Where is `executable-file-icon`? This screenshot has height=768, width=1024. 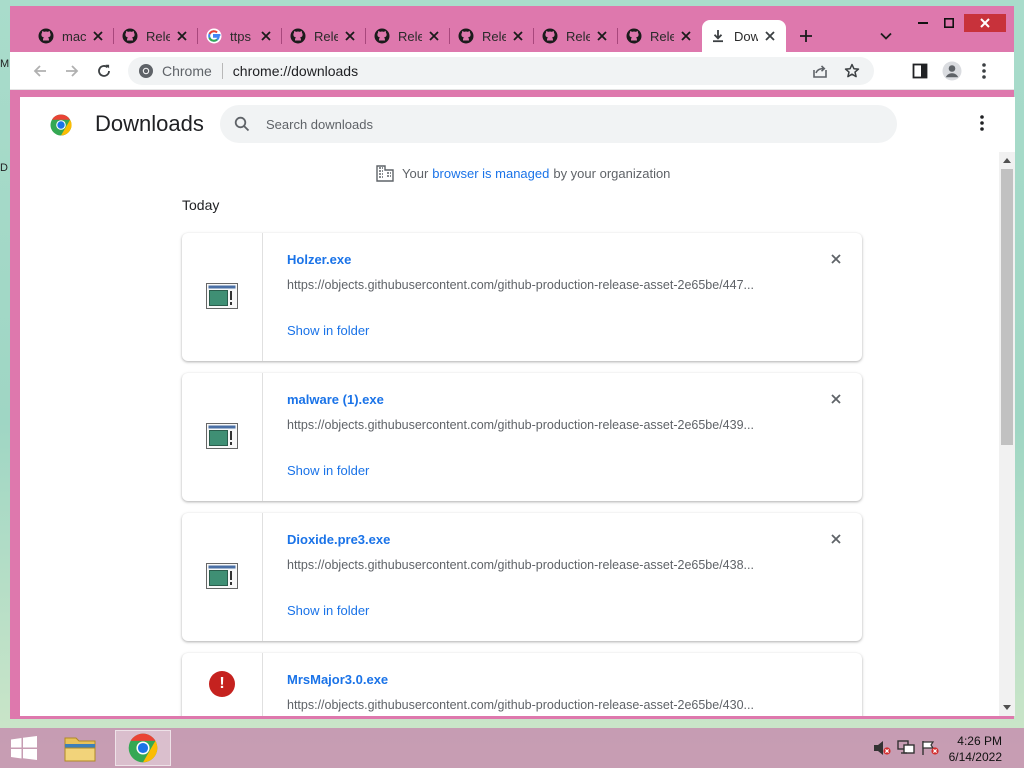 executable-file-icon is located at coordinates (222, 296).